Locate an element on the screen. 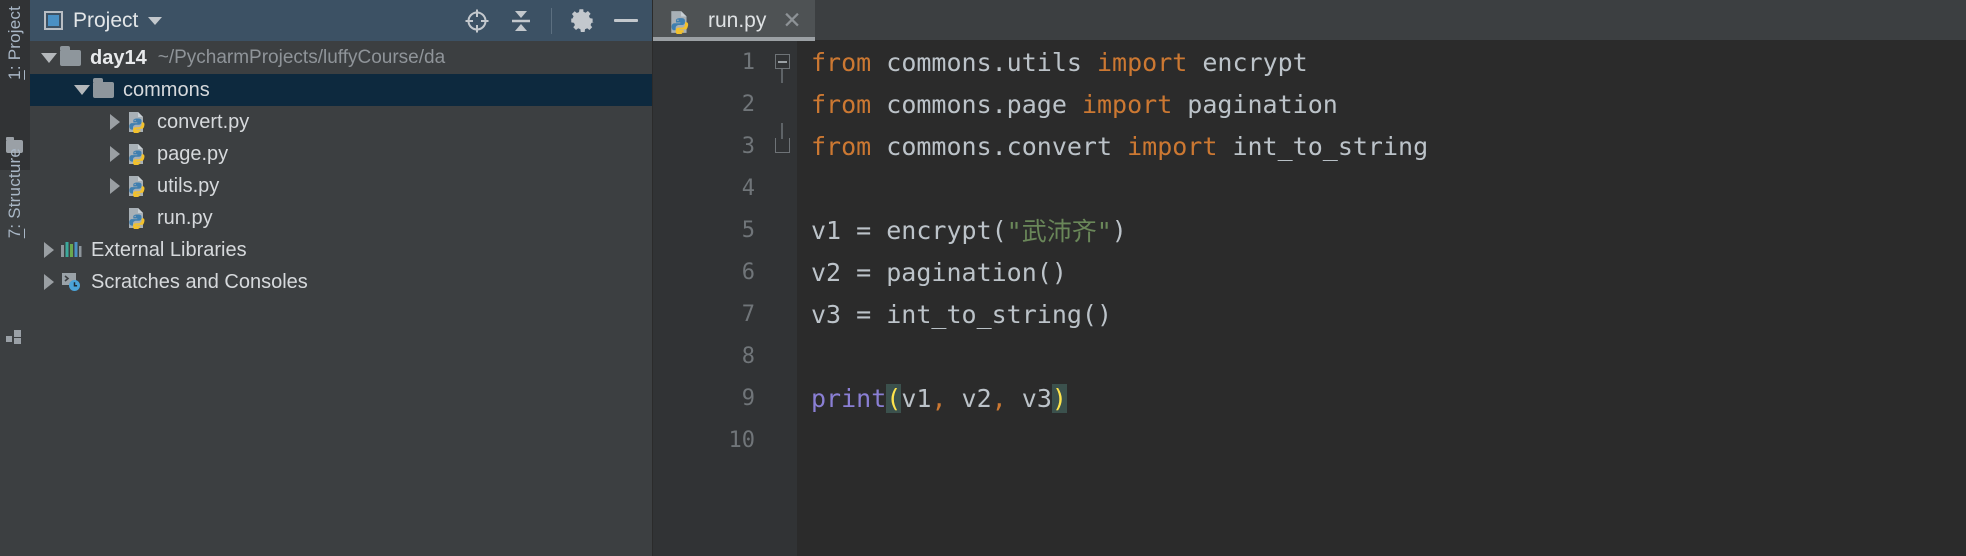 The image size is (1966, 556). code-line: v3 = int_to_string() is located at coordinates (1388, 314).